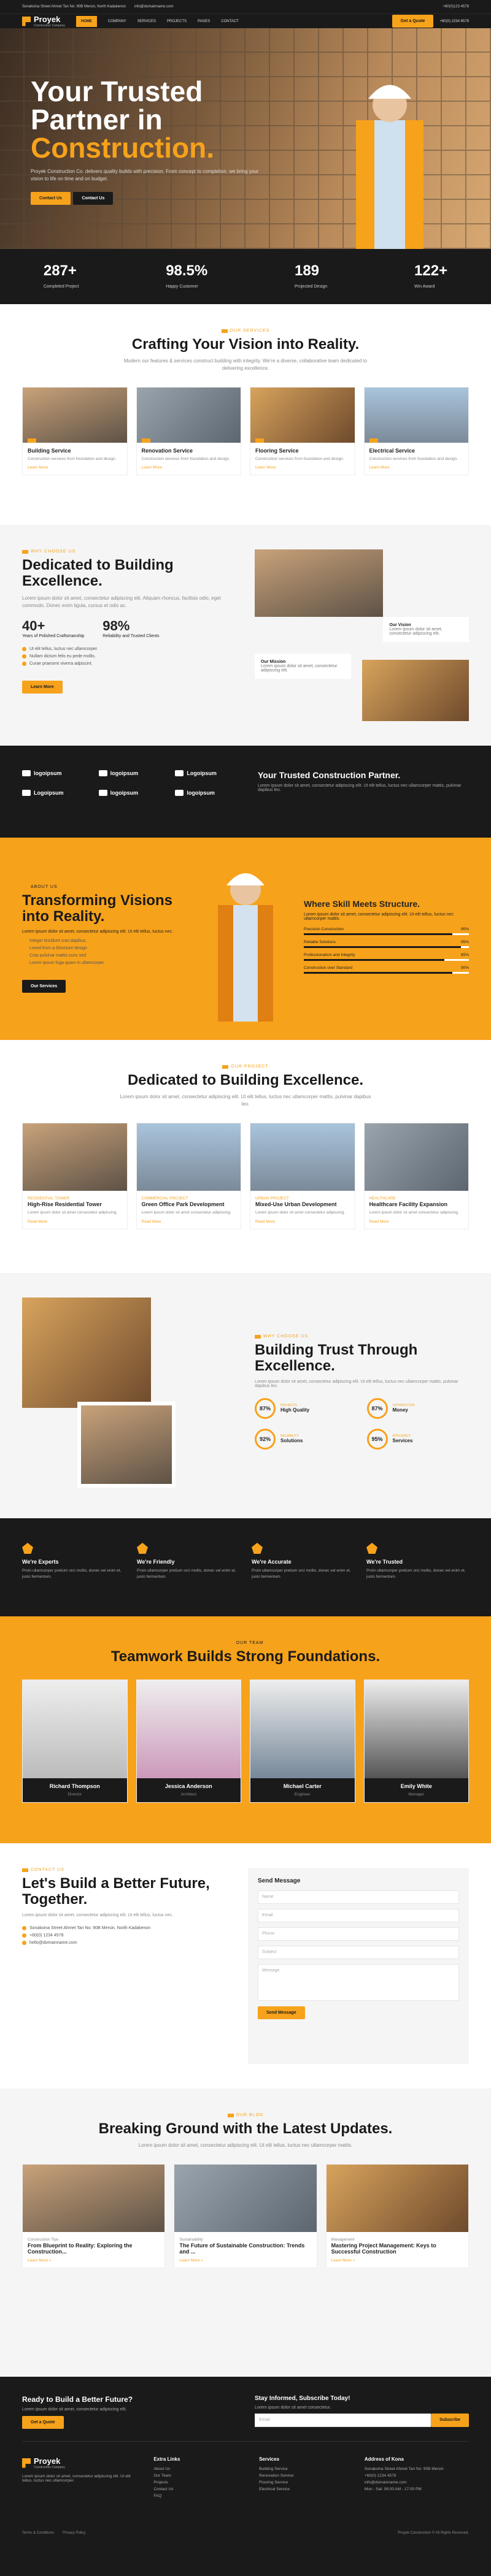  I want to click on trust-stat: 92% RELIABILITY Solutions, so click(306, 1439).